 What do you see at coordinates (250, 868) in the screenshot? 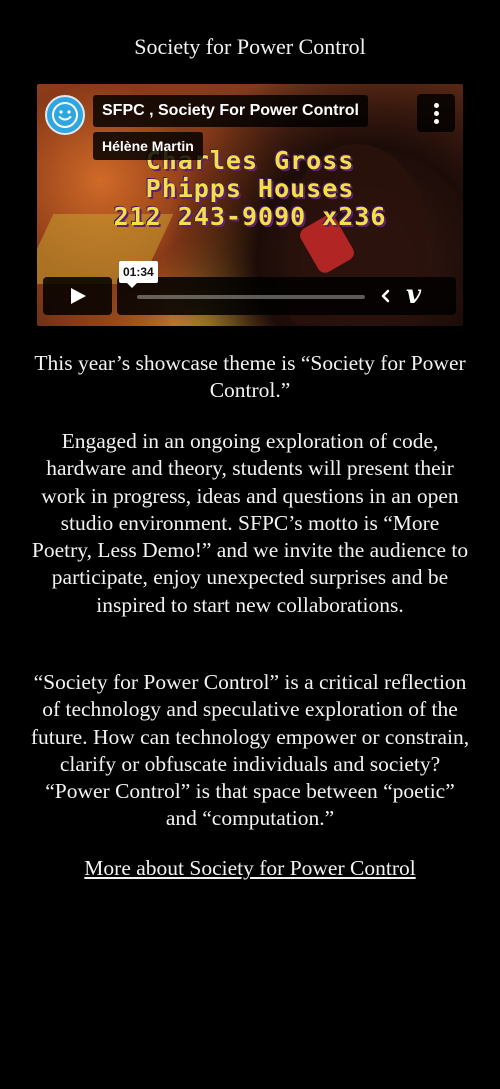
I see `more-about-link: More about Society for Power Control` at bounding box center [250, 868].